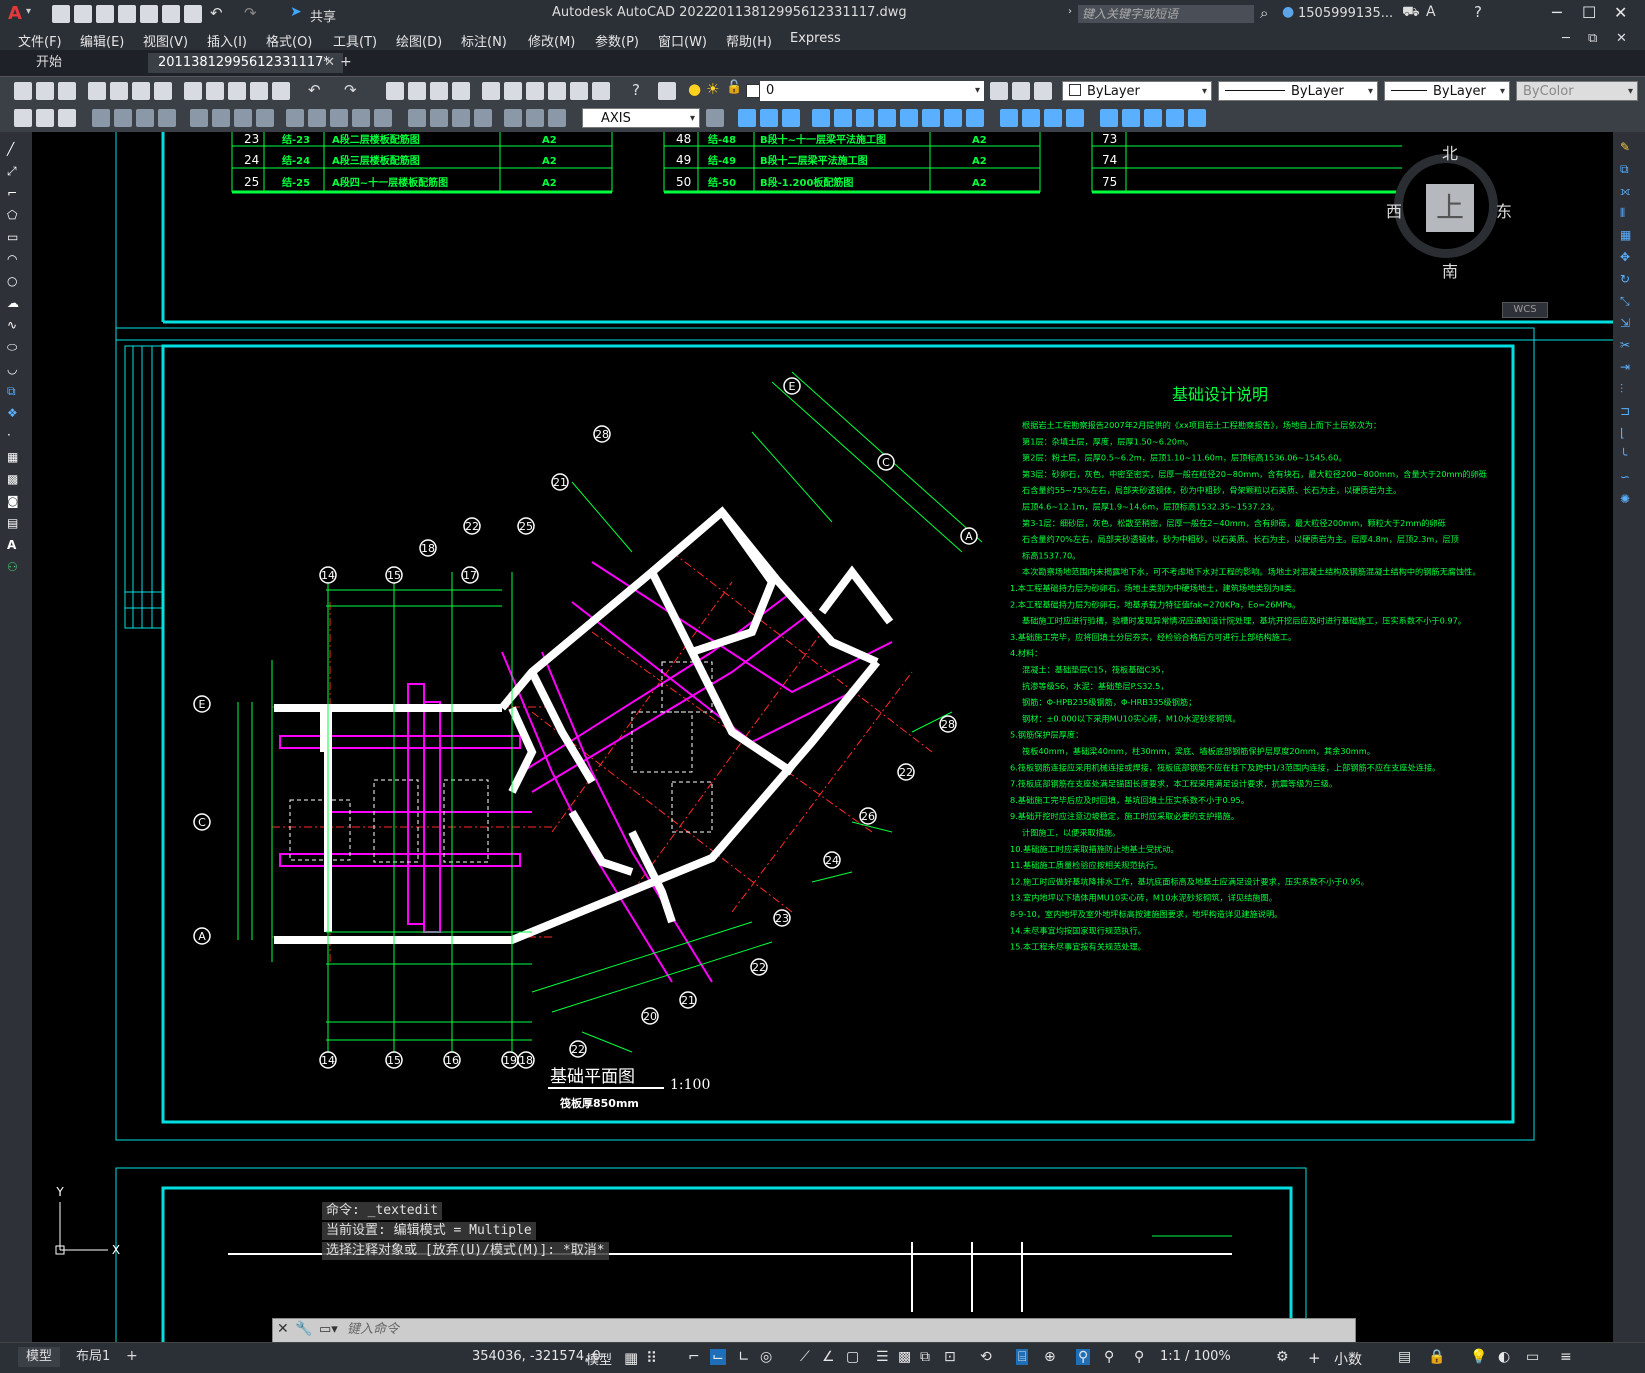 Image resolution: width=1645 pixels, height=1373 pixels. I want to click on array-r-icon: ▦, so click(1629, 237).